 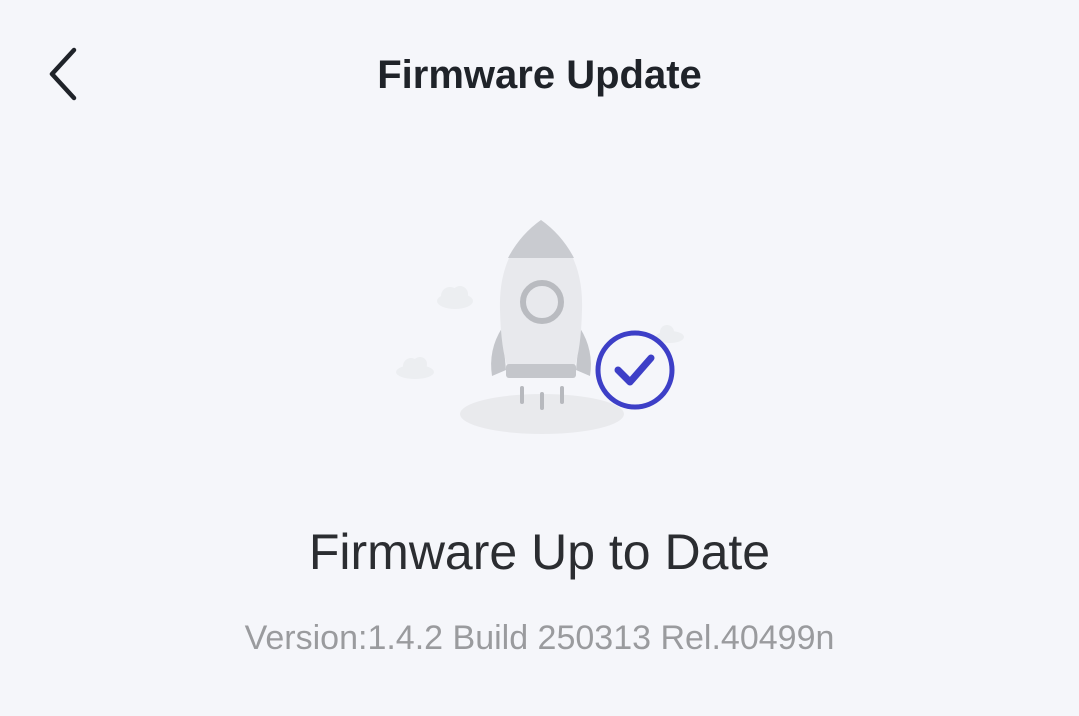 I want to click on check-circle-icon, so click(x=635, y=370).